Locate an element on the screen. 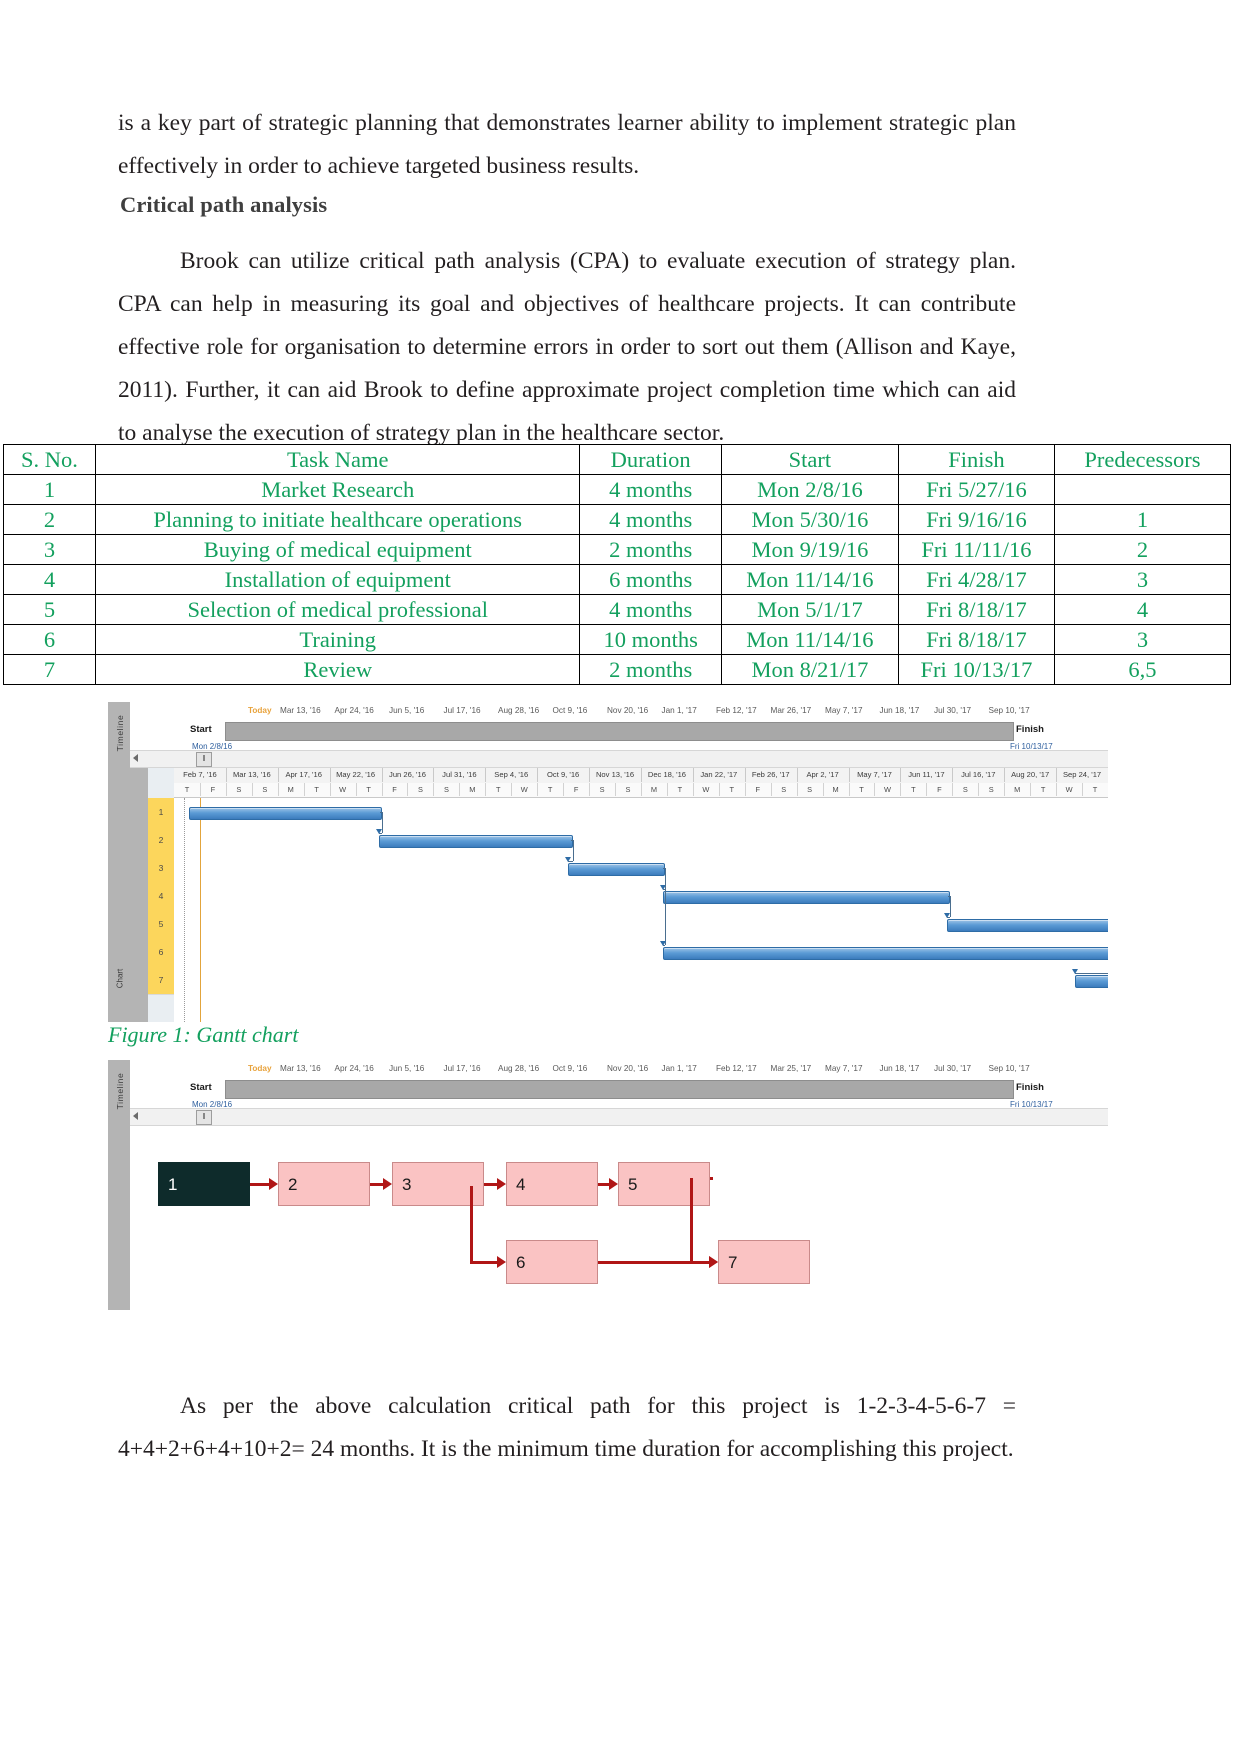 The image size is (1241, 1754). today-label: Today is located at coordinates (260, 1068).